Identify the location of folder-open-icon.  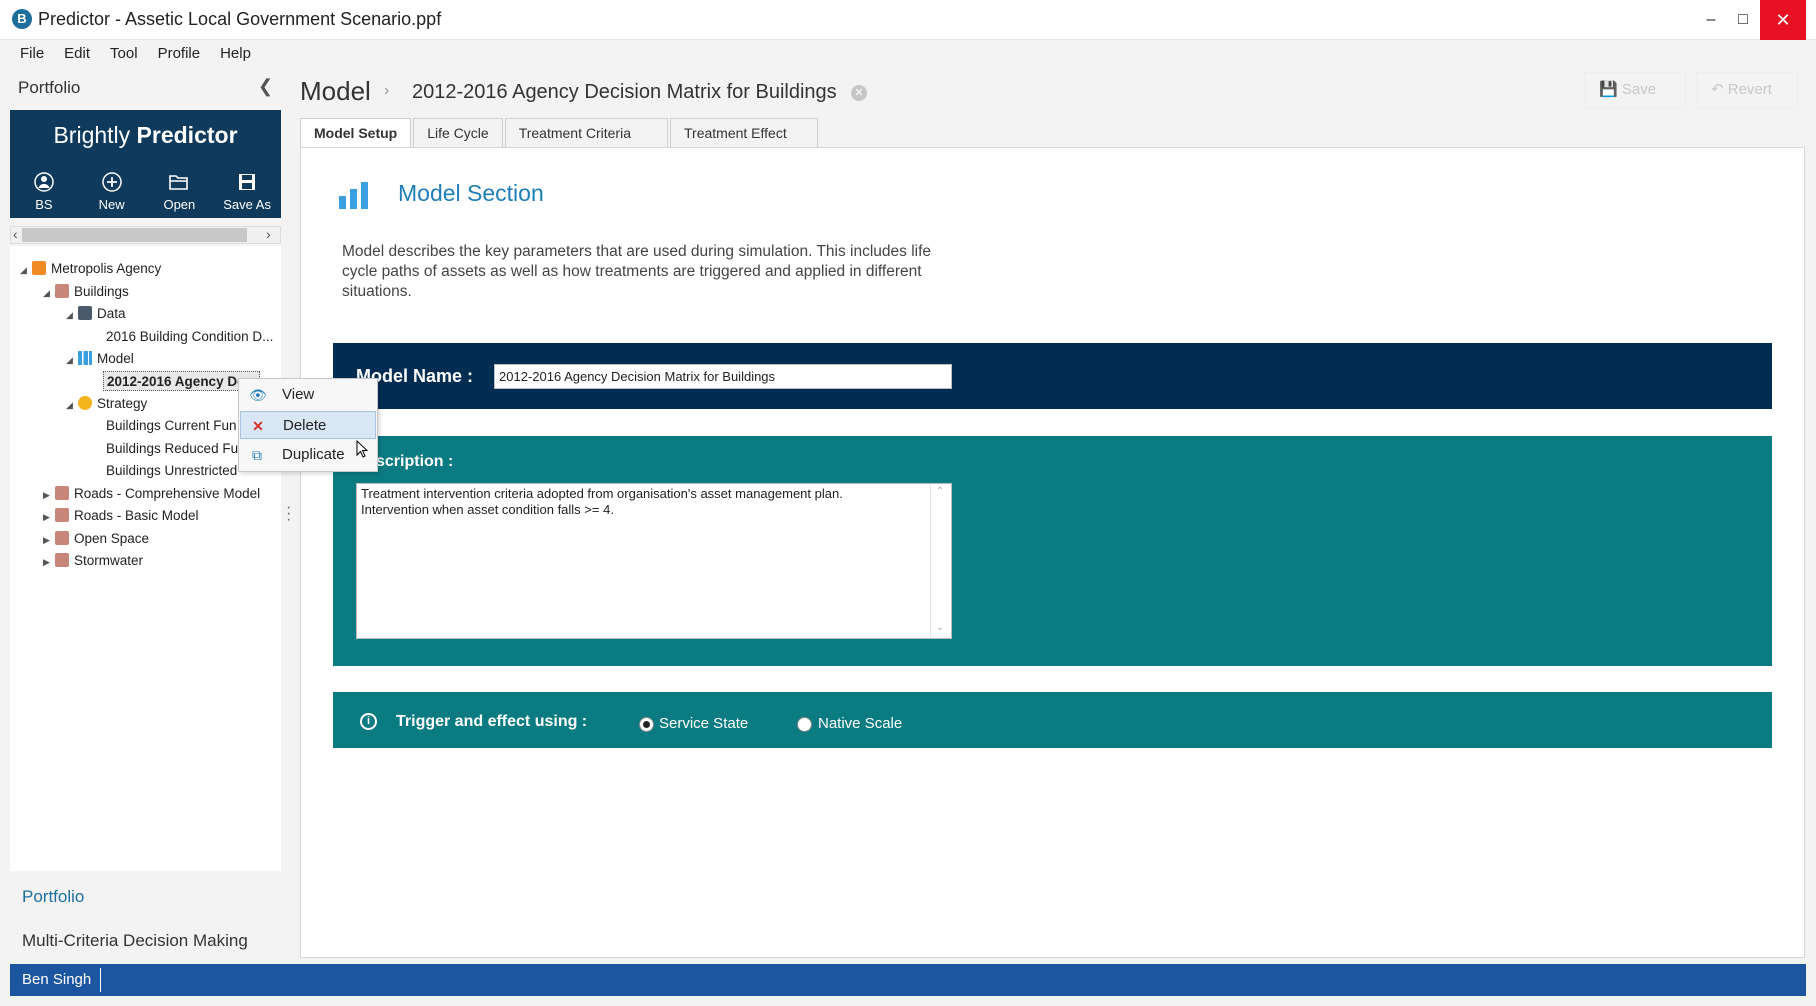
(179, 182).